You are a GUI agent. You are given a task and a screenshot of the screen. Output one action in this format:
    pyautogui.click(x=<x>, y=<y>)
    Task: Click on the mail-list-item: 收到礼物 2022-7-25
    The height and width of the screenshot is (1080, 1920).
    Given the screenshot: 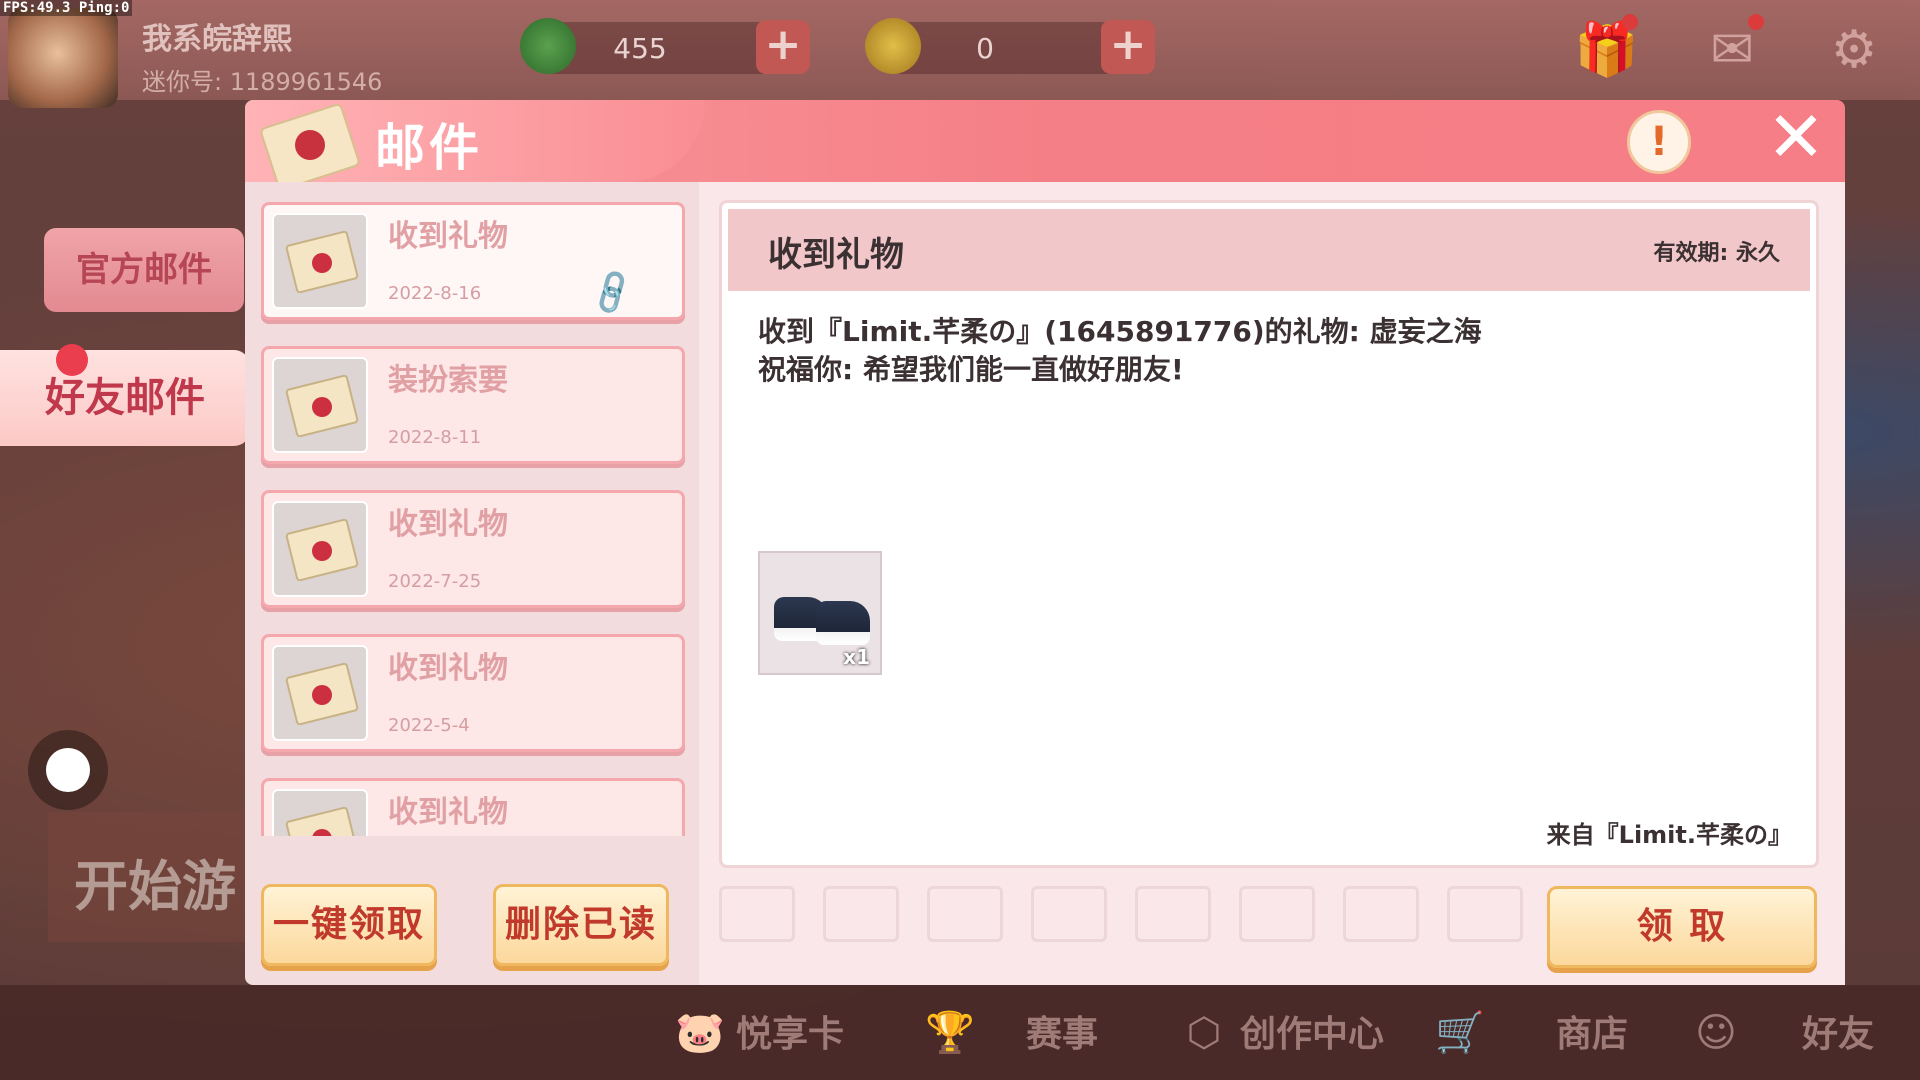 What is the action you would take?
    pyautogui.click(x=473, y=549)
    